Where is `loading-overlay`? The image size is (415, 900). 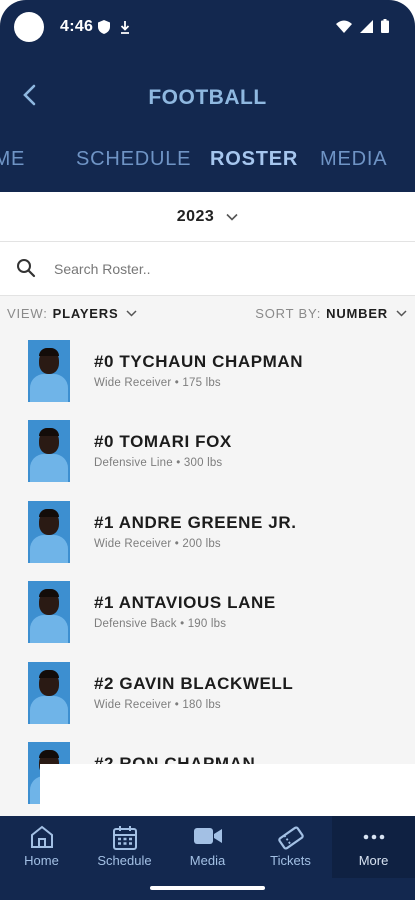 loading-overlay is located at coordinates (227, 790).